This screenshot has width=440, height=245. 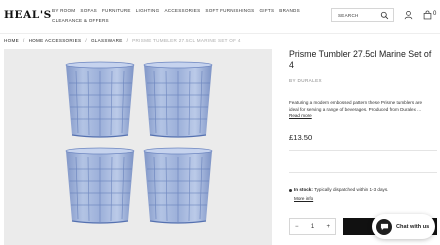 I want to click on nav-item-brands: BRANDS, so click(x=289, y=10).